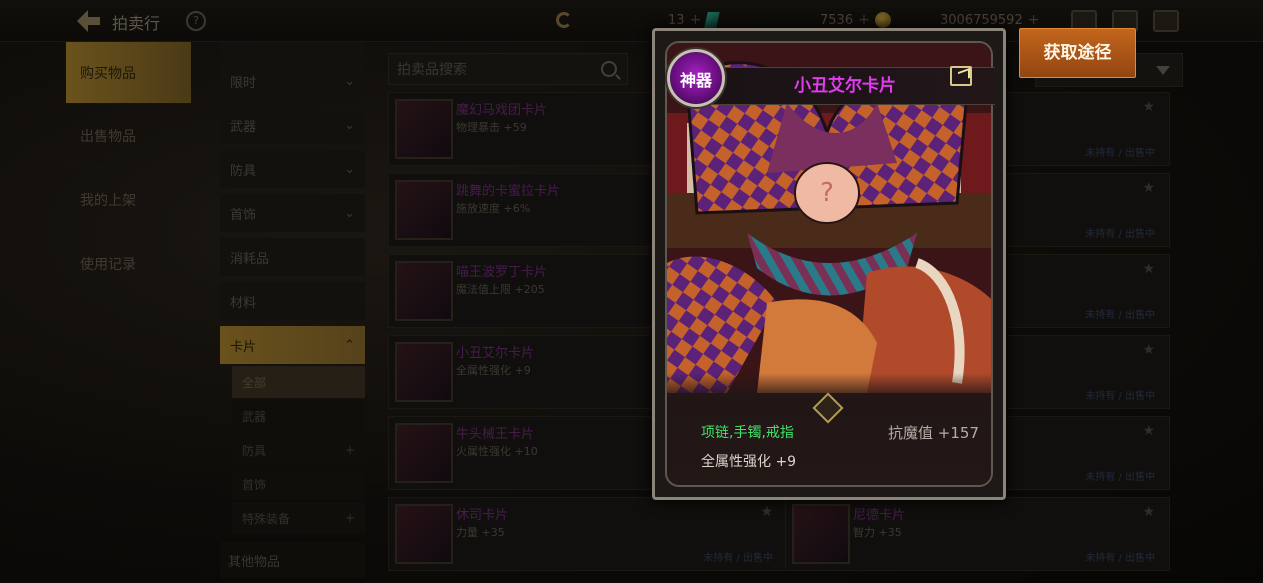 This screenshot has width=1263, height=583. I want to click on card-title: 小丑艾尔卡片, so click(845, 86).